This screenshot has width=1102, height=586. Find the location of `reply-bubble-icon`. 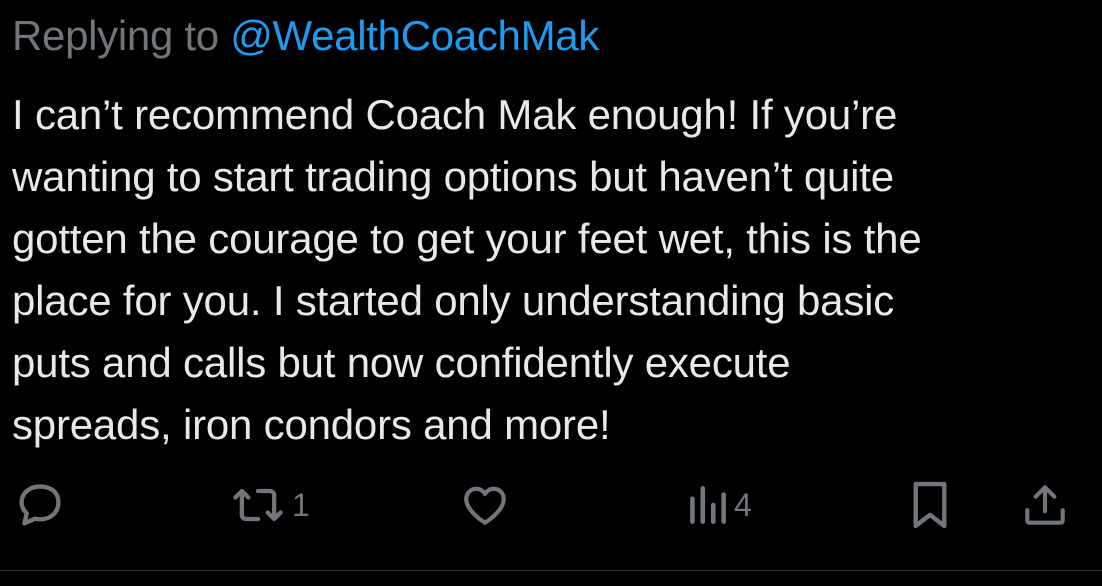

reply-bubble-icon is located at coordinates (40, 505).